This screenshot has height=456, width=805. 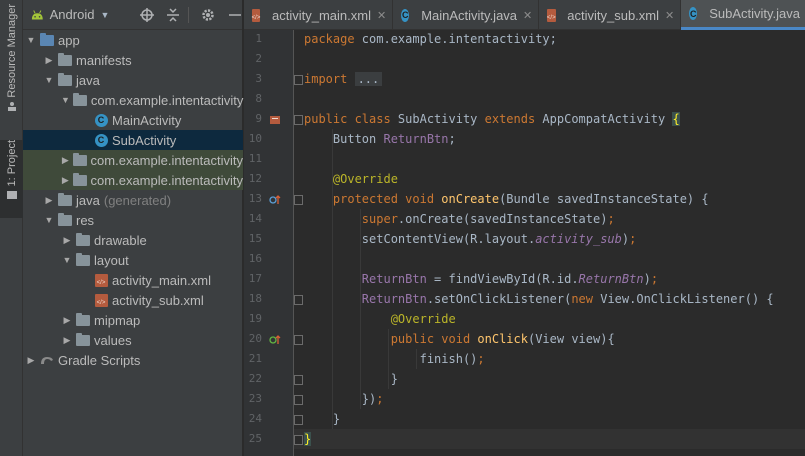 What do you see at coordinates (99, 360) in the screenshot?
I see `tree-item-label: Gradle Scripts` at bounding box center [99, 360].